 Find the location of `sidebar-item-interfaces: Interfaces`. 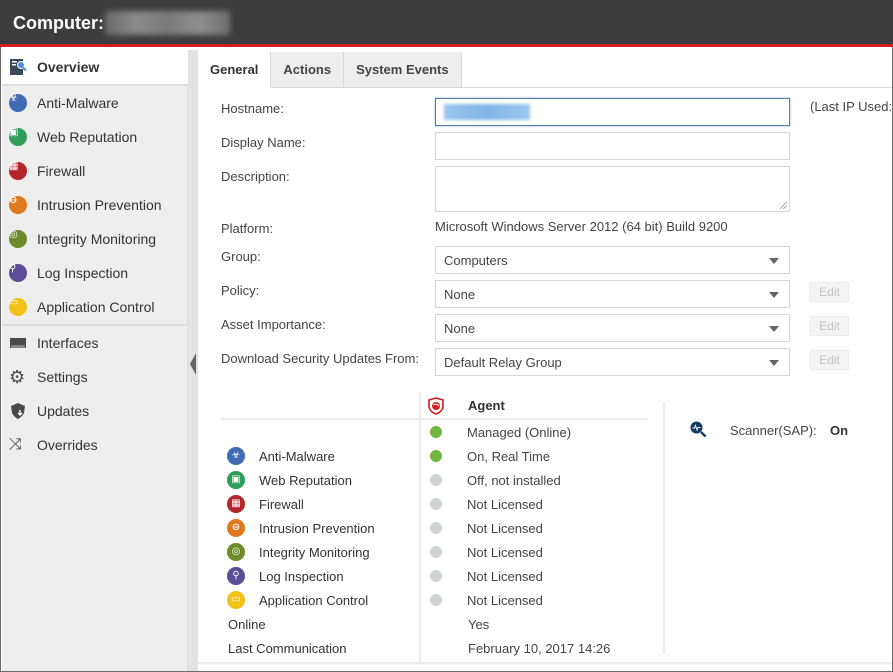

sidebar-item-interfaces: Interfaces is located at coordinates (95, 343).